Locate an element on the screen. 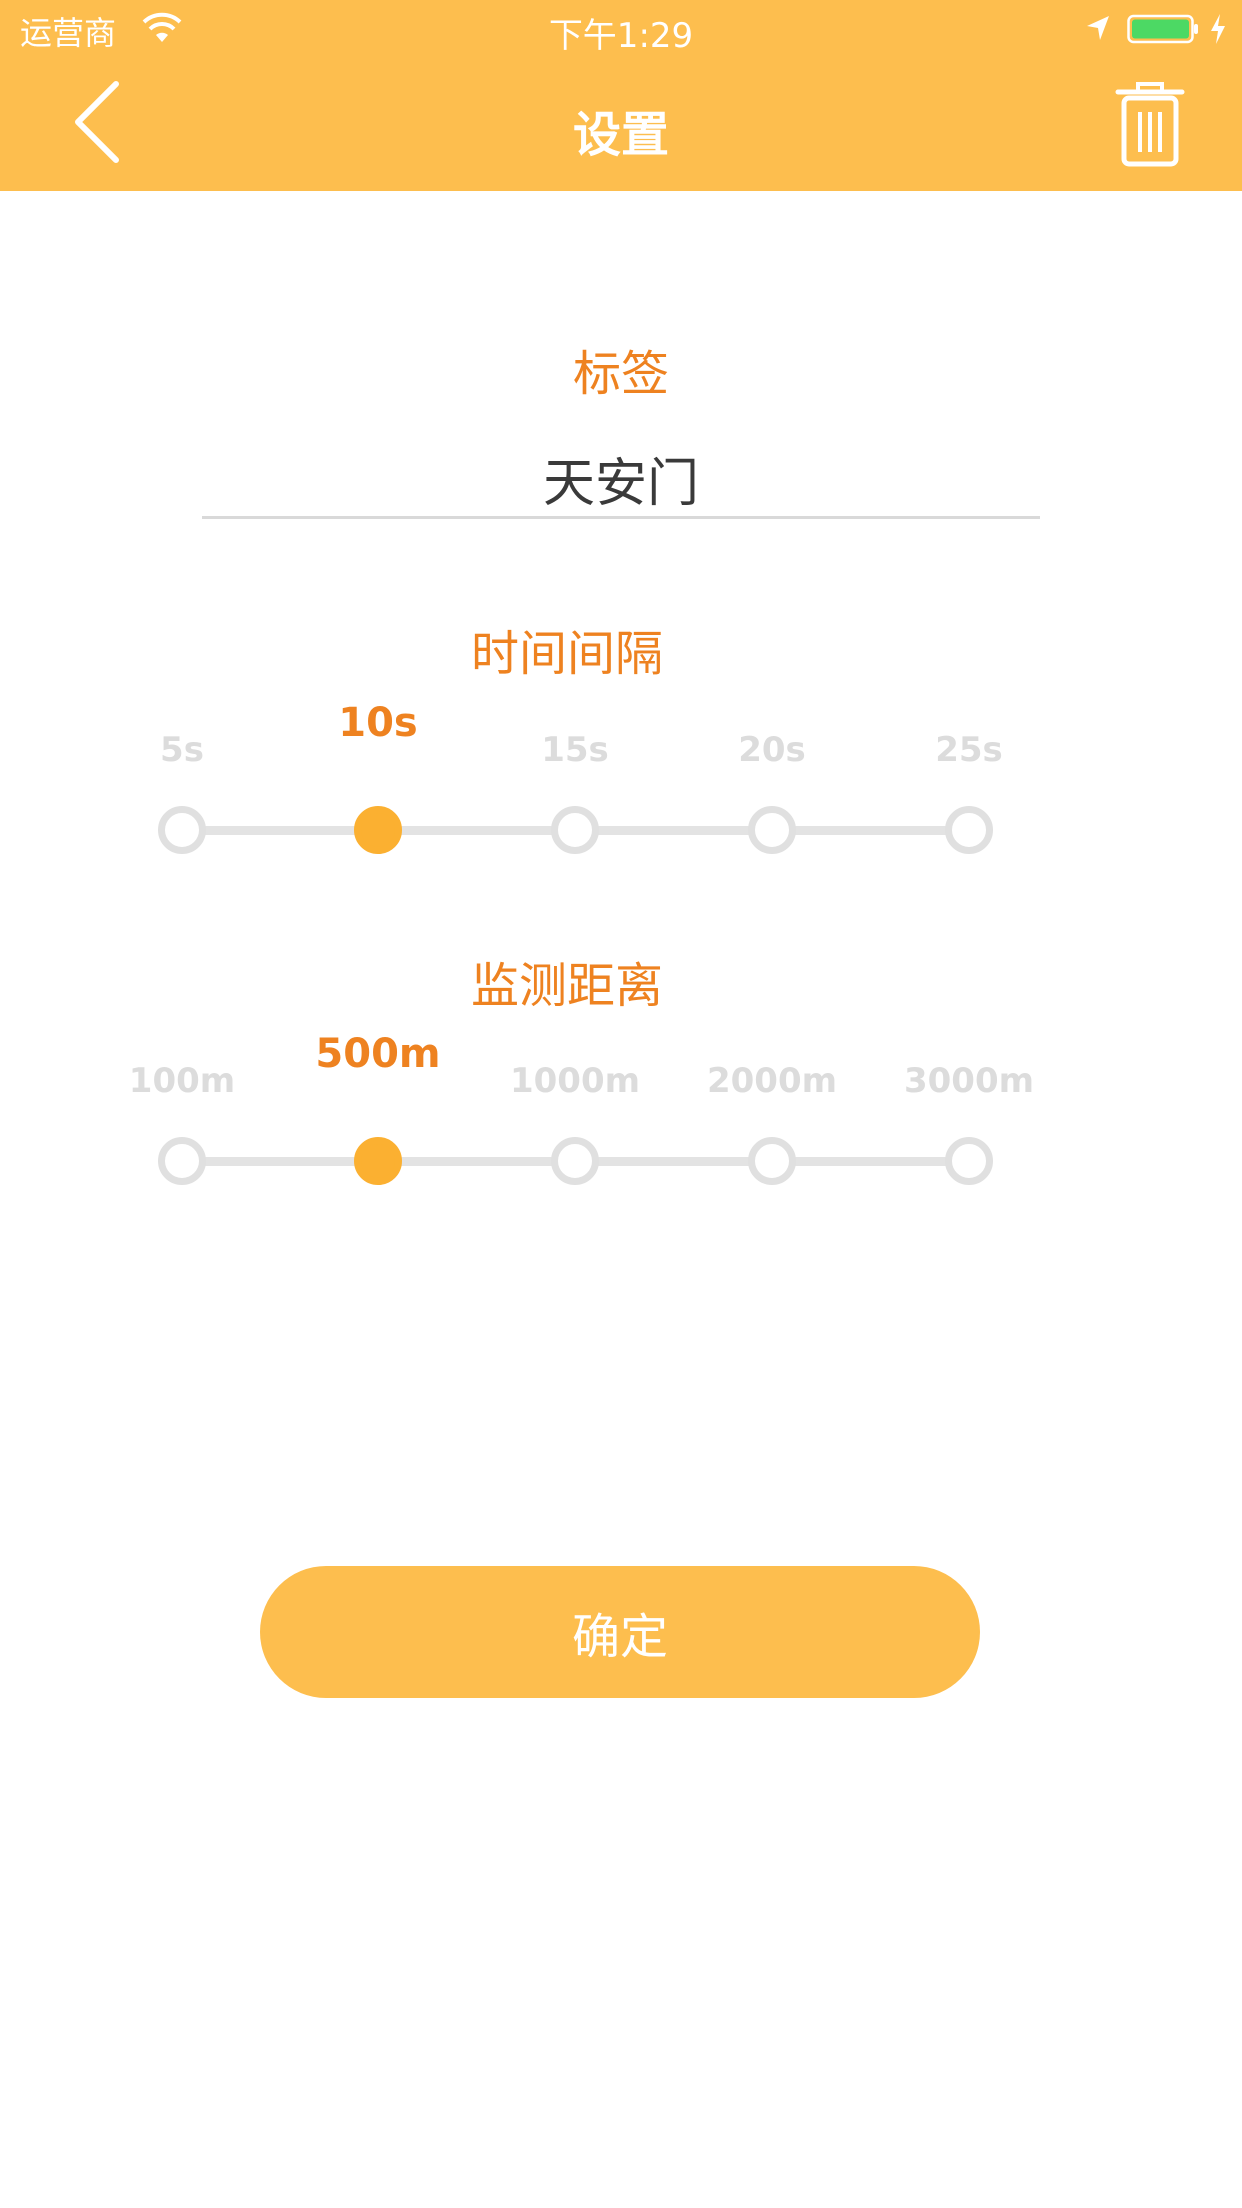  distance-section-title: 监测距离 is located at coordinates (566, 986).